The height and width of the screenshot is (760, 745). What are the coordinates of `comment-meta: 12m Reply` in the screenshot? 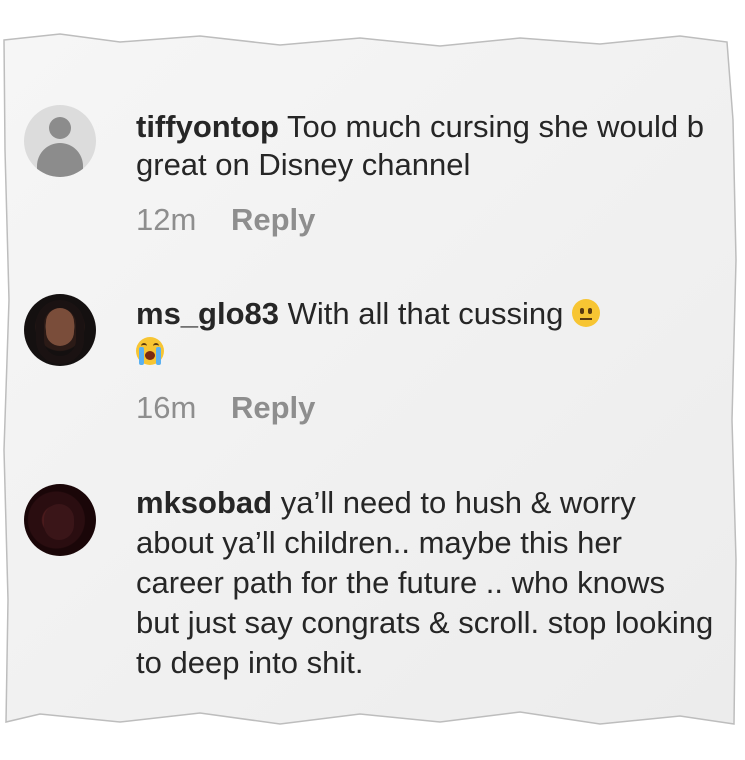 It's located at (225, 220).